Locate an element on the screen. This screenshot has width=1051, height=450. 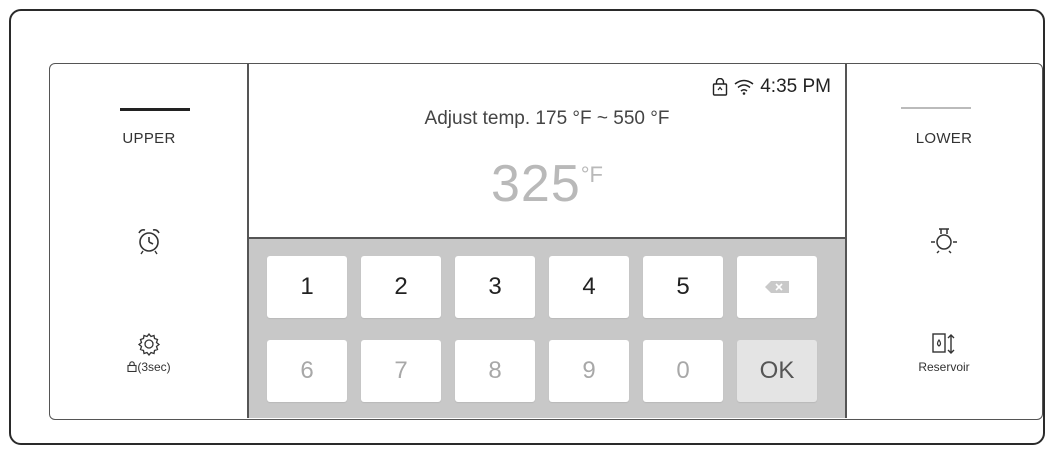
settings-caption: (3sec) is located at coordinates (149, 367).